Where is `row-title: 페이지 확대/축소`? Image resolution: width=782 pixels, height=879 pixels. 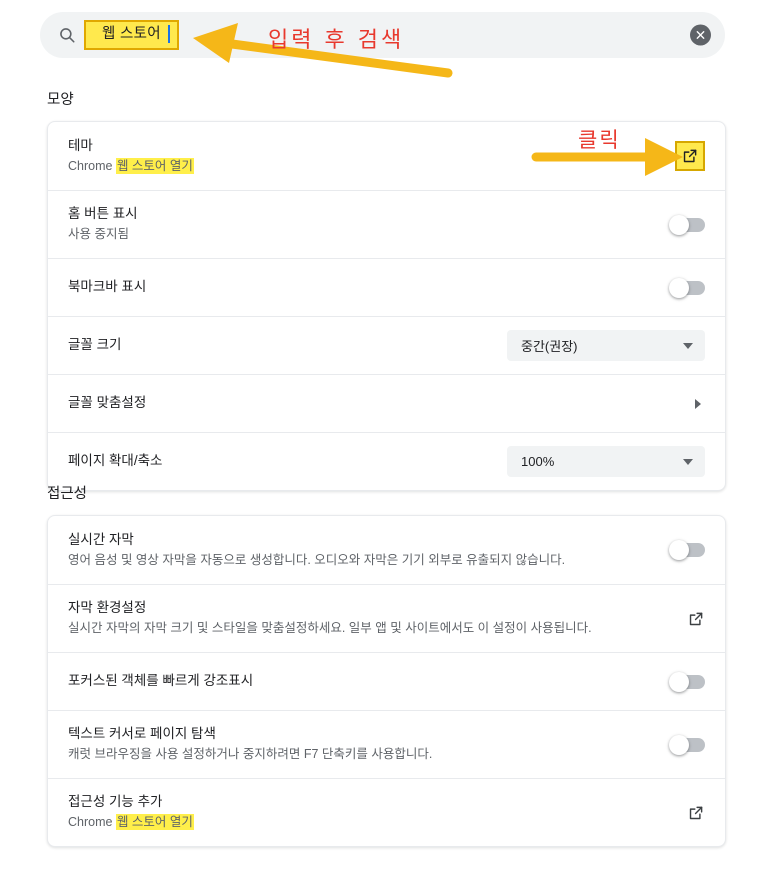
row-title: 페이지 확대/축소 is located at coordinates (115, 461).